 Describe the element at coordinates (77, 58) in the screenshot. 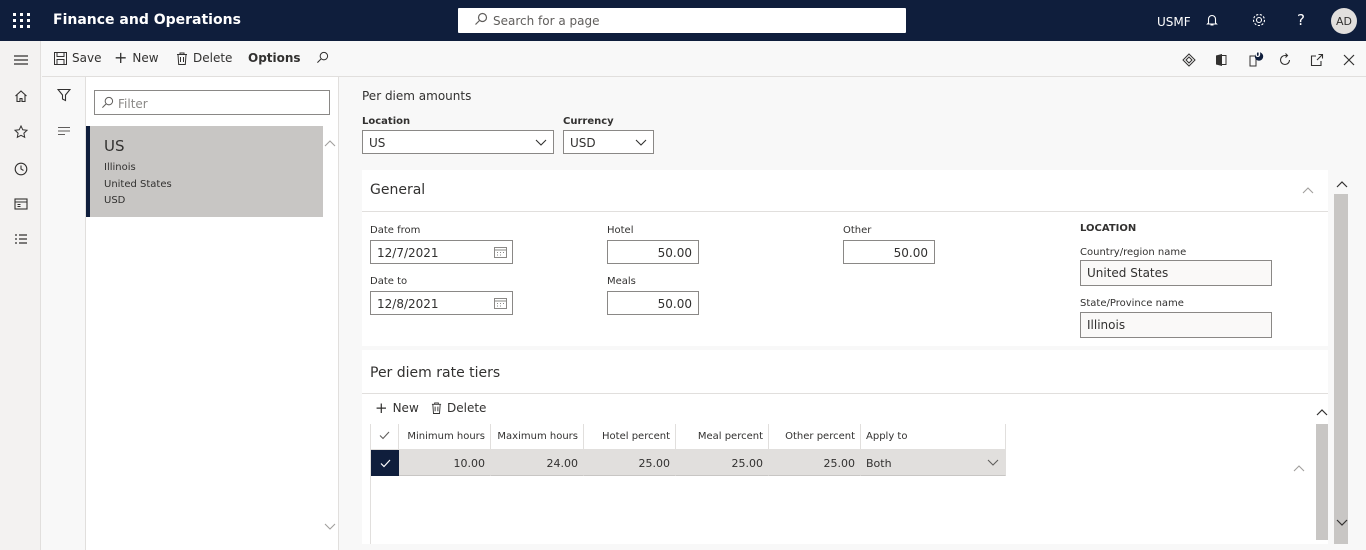

I see `save-button: Save` at that location.